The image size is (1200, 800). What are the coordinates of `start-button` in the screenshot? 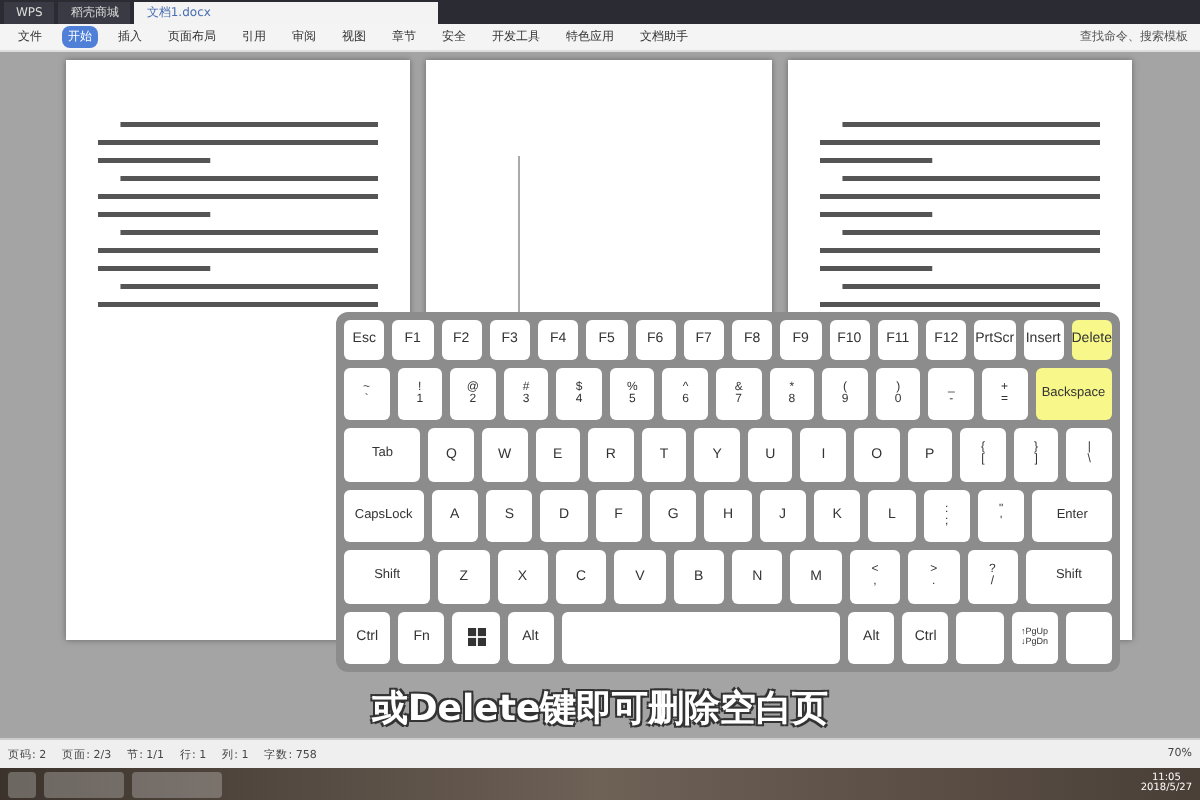 It's located at (22, 784).